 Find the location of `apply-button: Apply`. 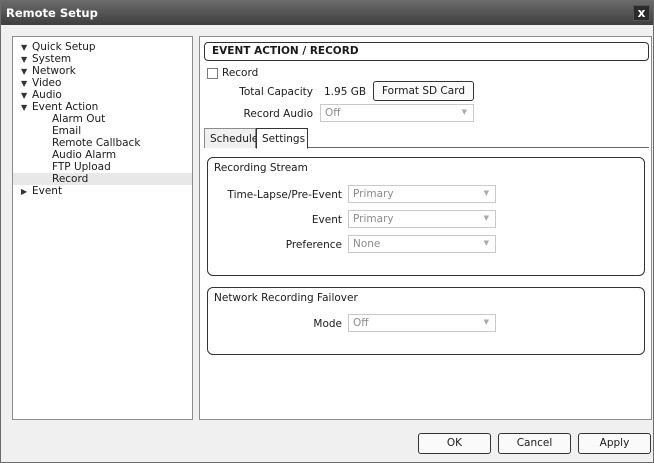

apply-button: Apply is located at coordinates (614, 443).